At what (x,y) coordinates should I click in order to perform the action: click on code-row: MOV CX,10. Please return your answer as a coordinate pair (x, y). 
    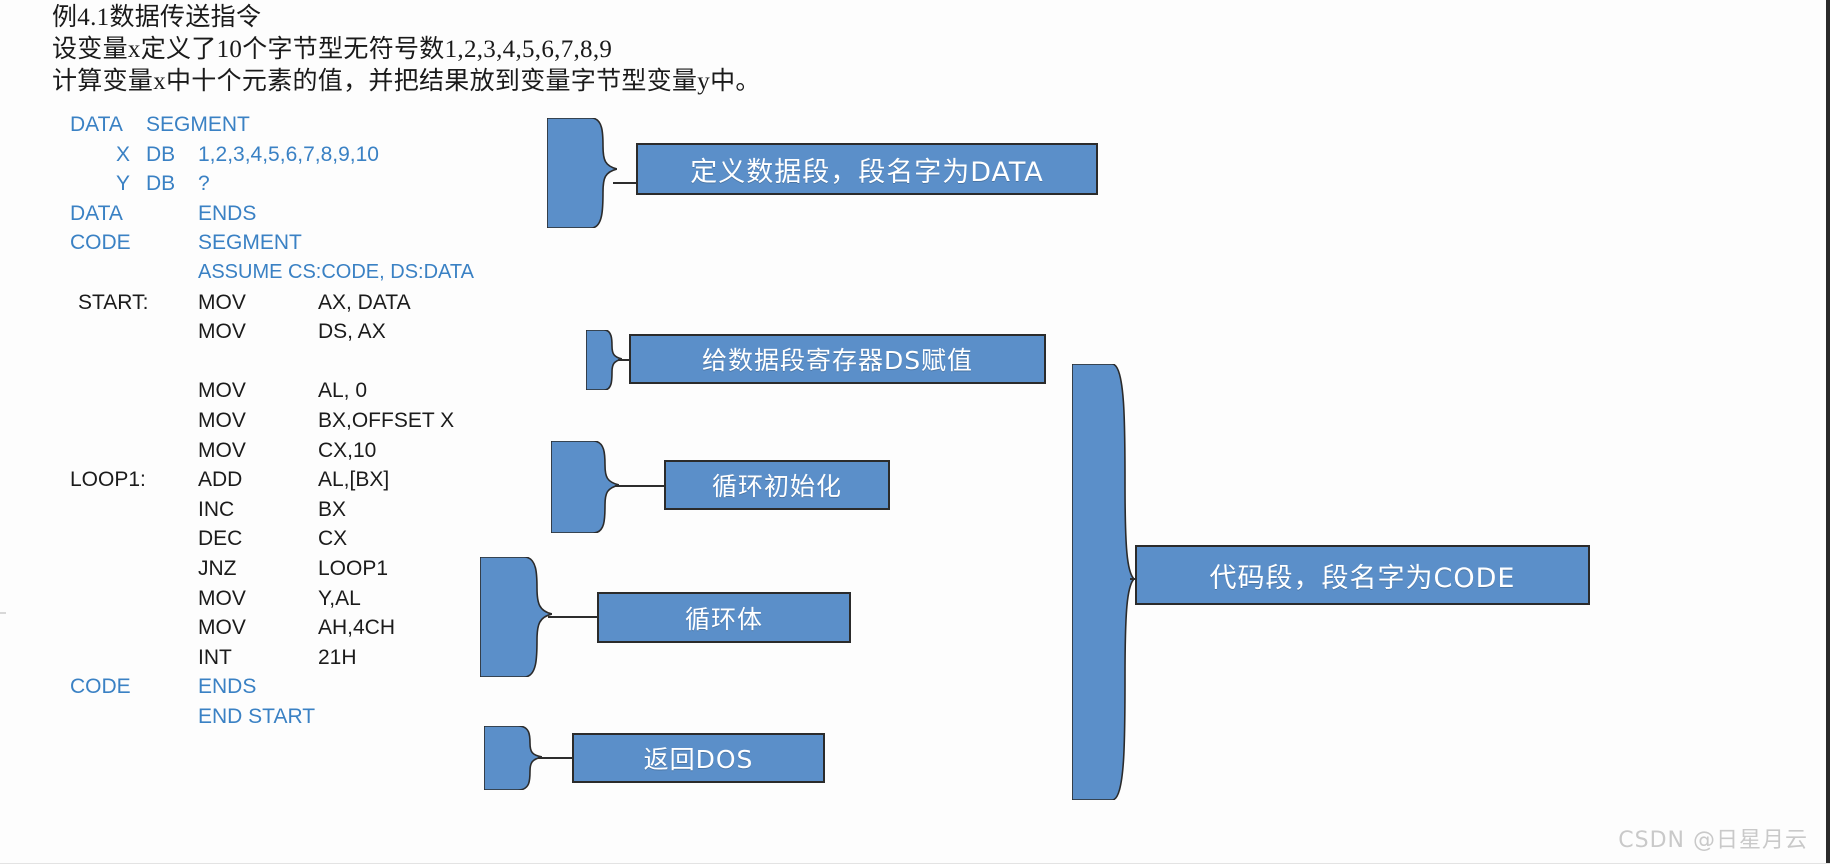
    Looking at the image, I should click on (330, 451).